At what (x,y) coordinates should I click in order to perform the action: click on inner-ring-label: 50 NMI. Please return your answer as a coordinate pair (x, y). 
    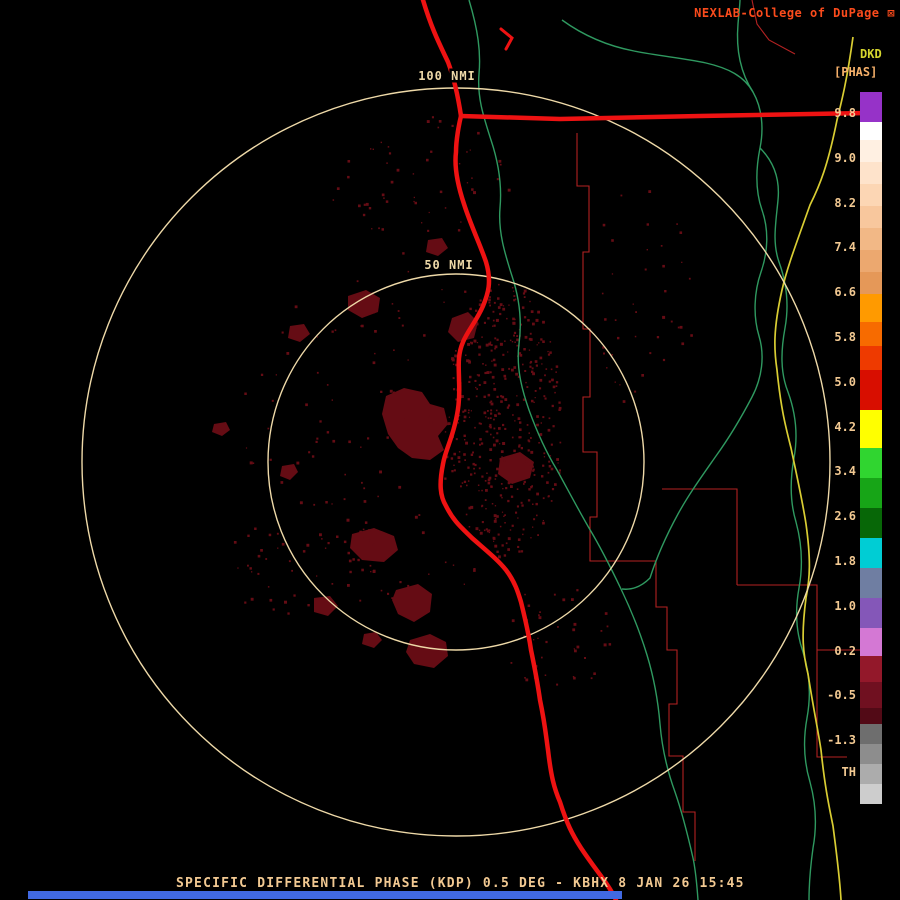
    Looking at the image, I should click on (448, 265).